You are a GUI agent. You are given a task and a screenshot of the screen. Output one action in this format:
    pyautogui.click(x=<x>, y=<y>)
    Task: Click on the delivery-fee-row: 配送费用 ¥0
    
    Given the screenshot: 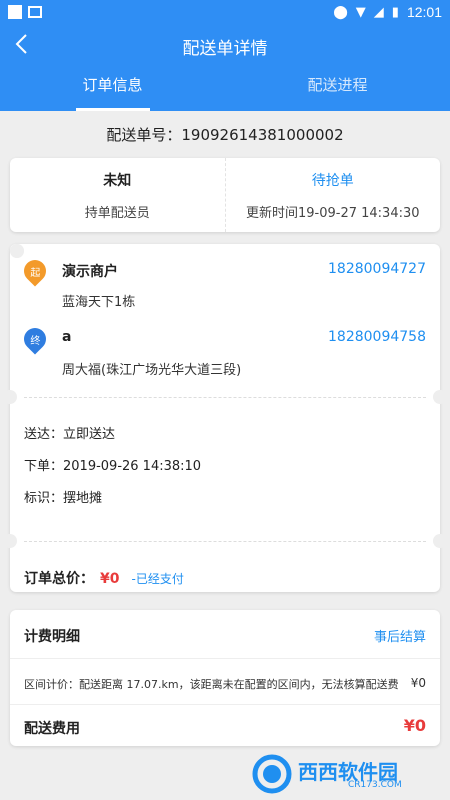 What is the action you would take?
    pyautogui.click(x=225, y=727)
    